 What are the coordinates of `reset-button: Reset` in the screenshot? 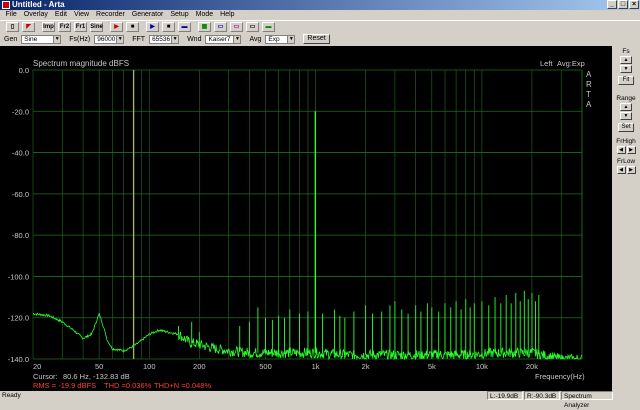 It's located at (316, 39).